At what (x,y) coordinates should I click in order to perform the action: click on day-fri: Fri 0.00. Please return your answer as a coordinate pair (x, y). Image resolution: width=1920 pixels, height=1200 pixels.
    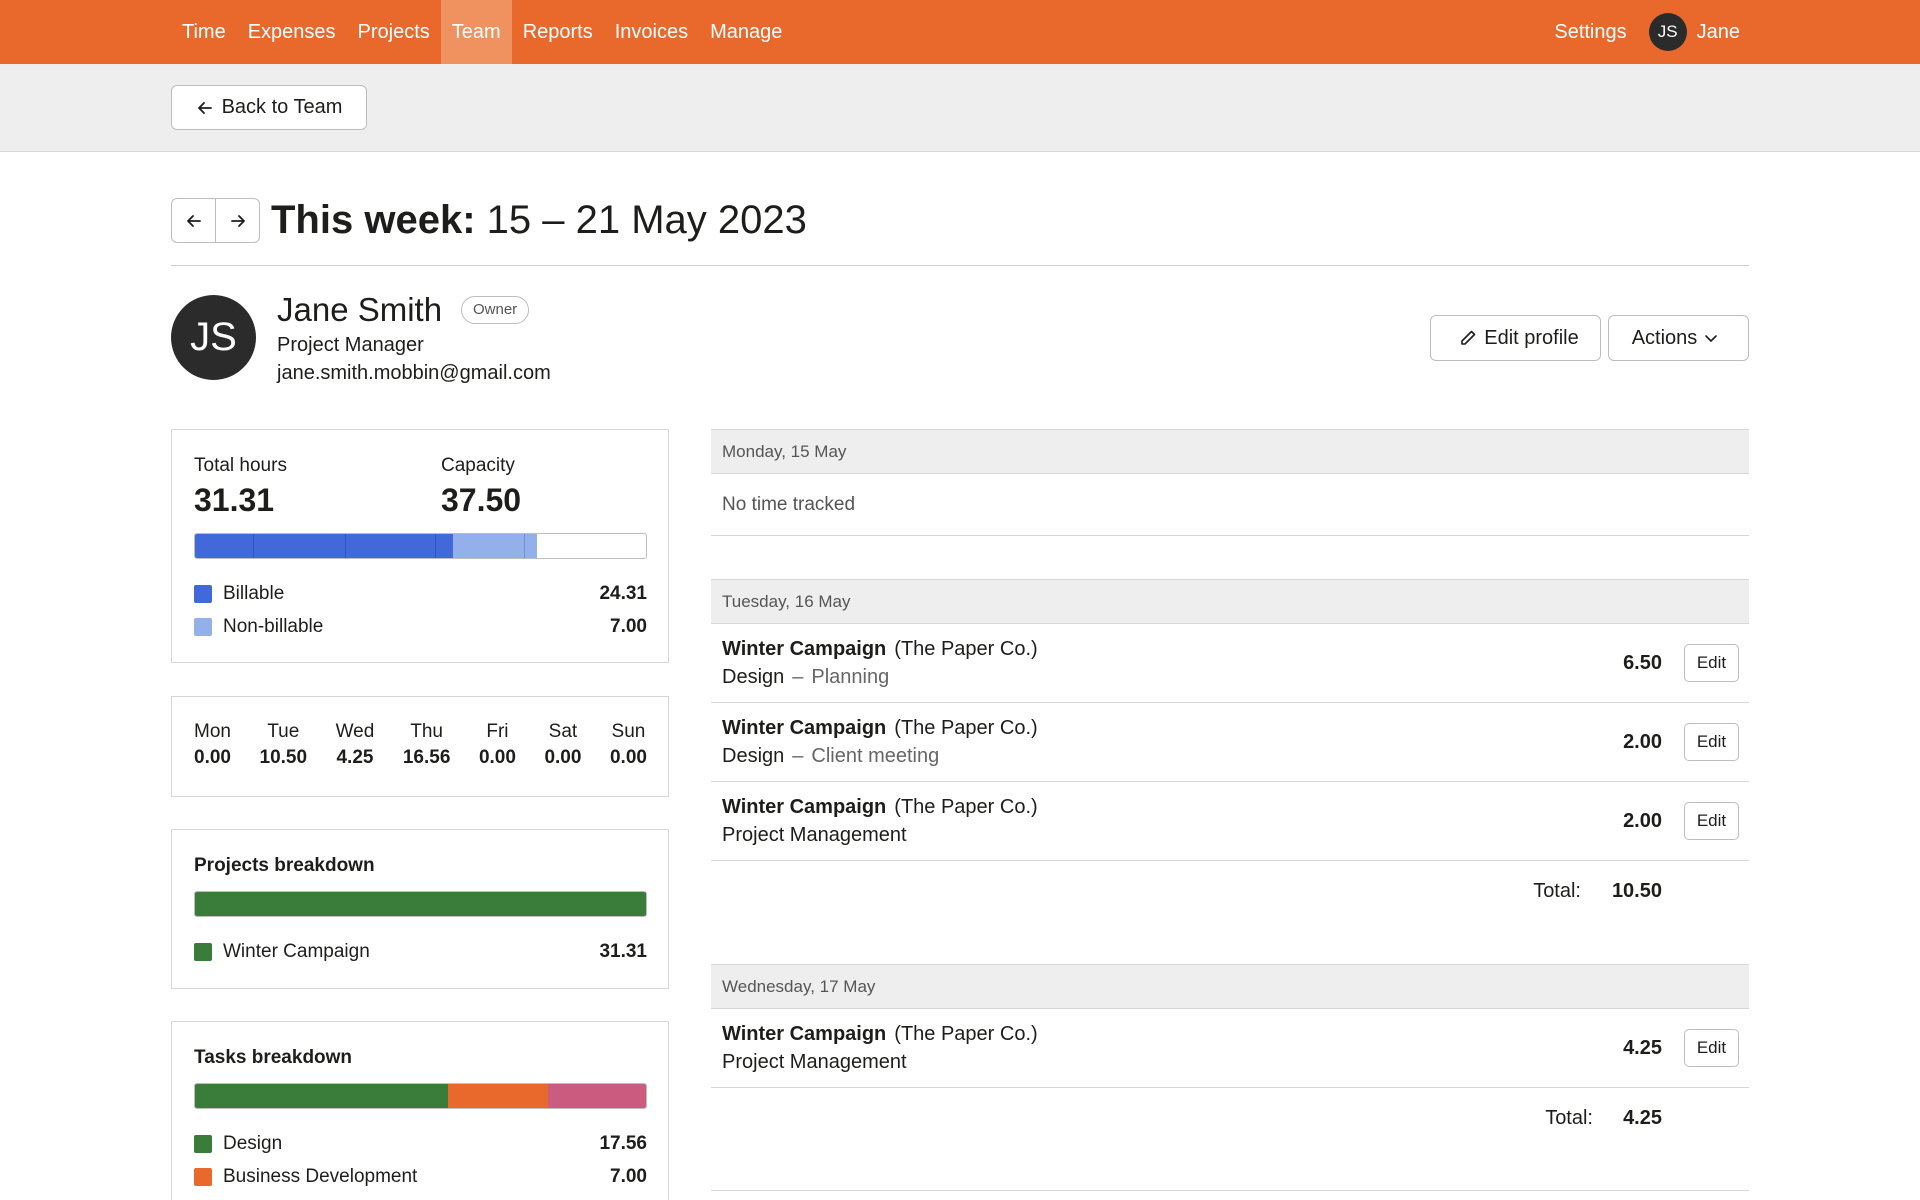
    Looking at the image, I should click on (497, 745).